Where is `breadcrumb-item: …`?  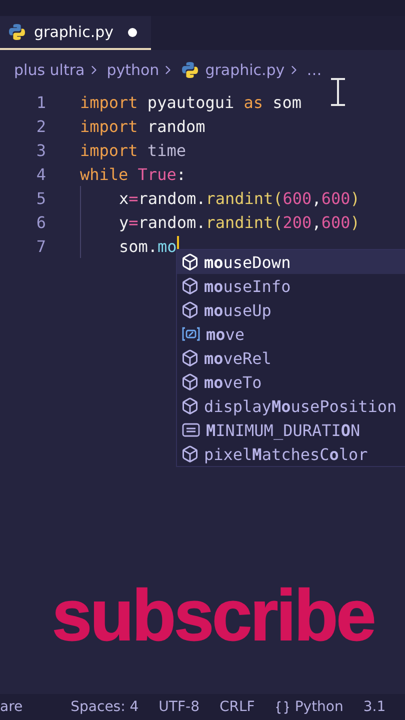
breadcrumb-item: … is located at coordinates (314, 70).